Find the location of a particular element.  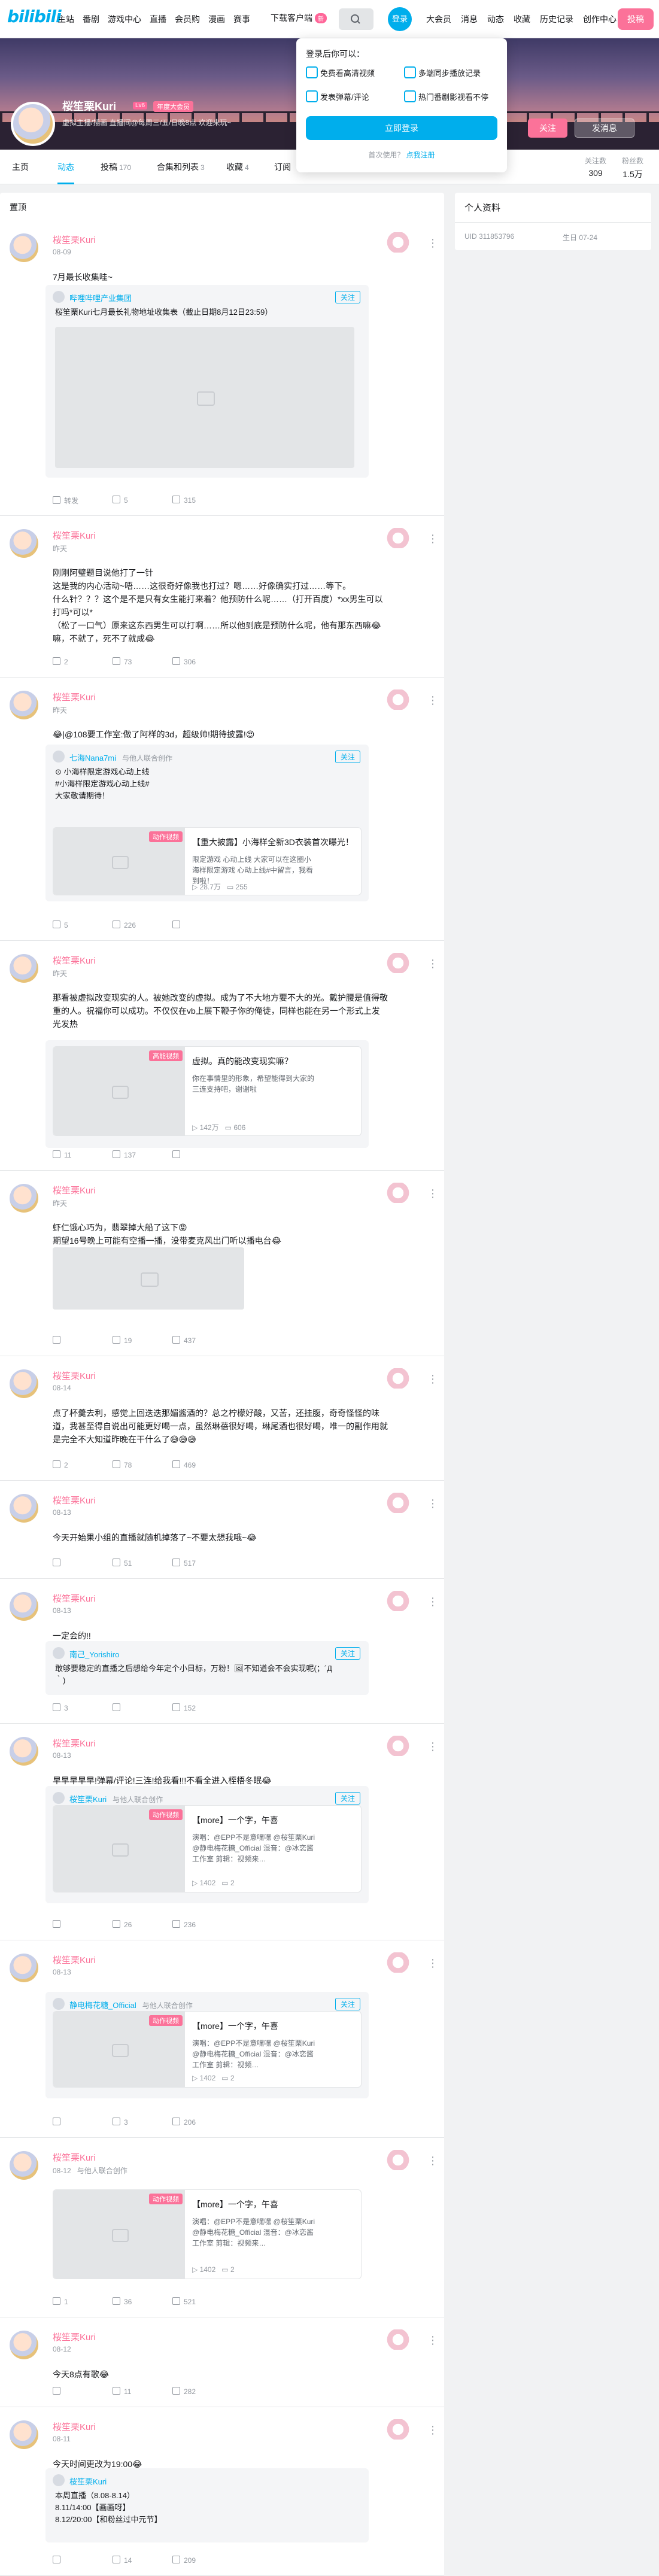

upload-button: 投稿 is located at coordinates (636, 19).